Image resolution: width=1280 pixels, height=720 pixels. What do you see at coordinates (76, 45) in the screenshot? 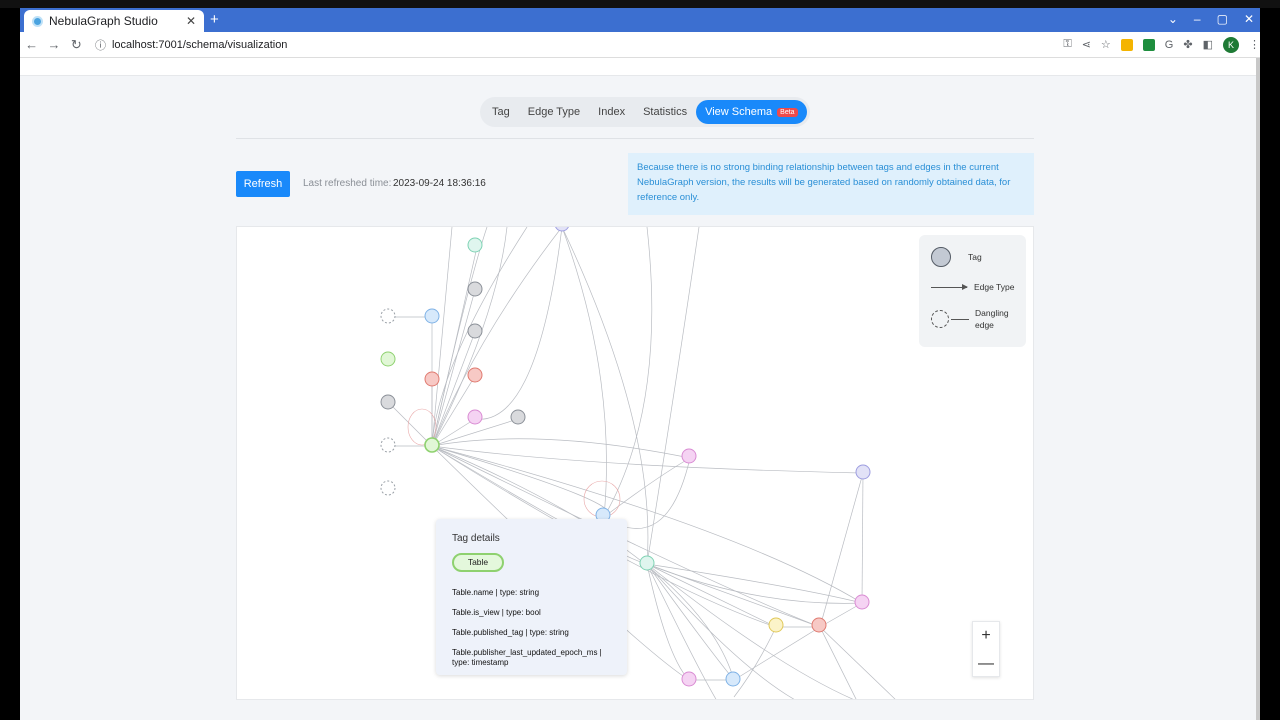
I see `reload-icon: ↻` at bounding box center [76, 45].